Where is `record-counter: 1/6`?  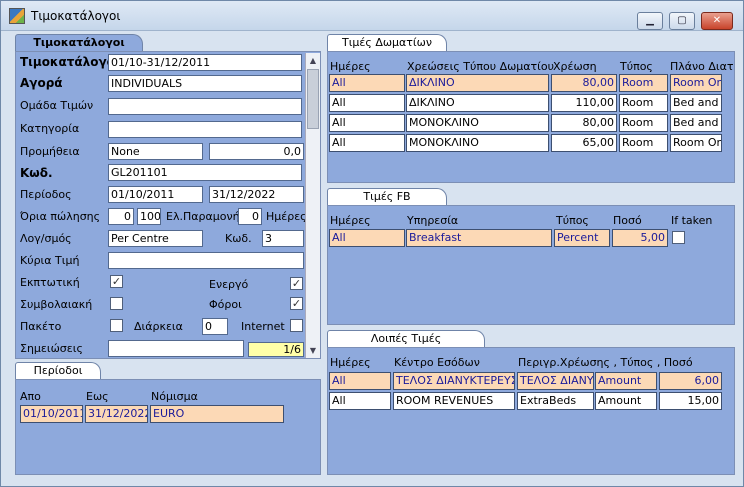
record-counter: 1/6 is located at coordinates (276, 349).